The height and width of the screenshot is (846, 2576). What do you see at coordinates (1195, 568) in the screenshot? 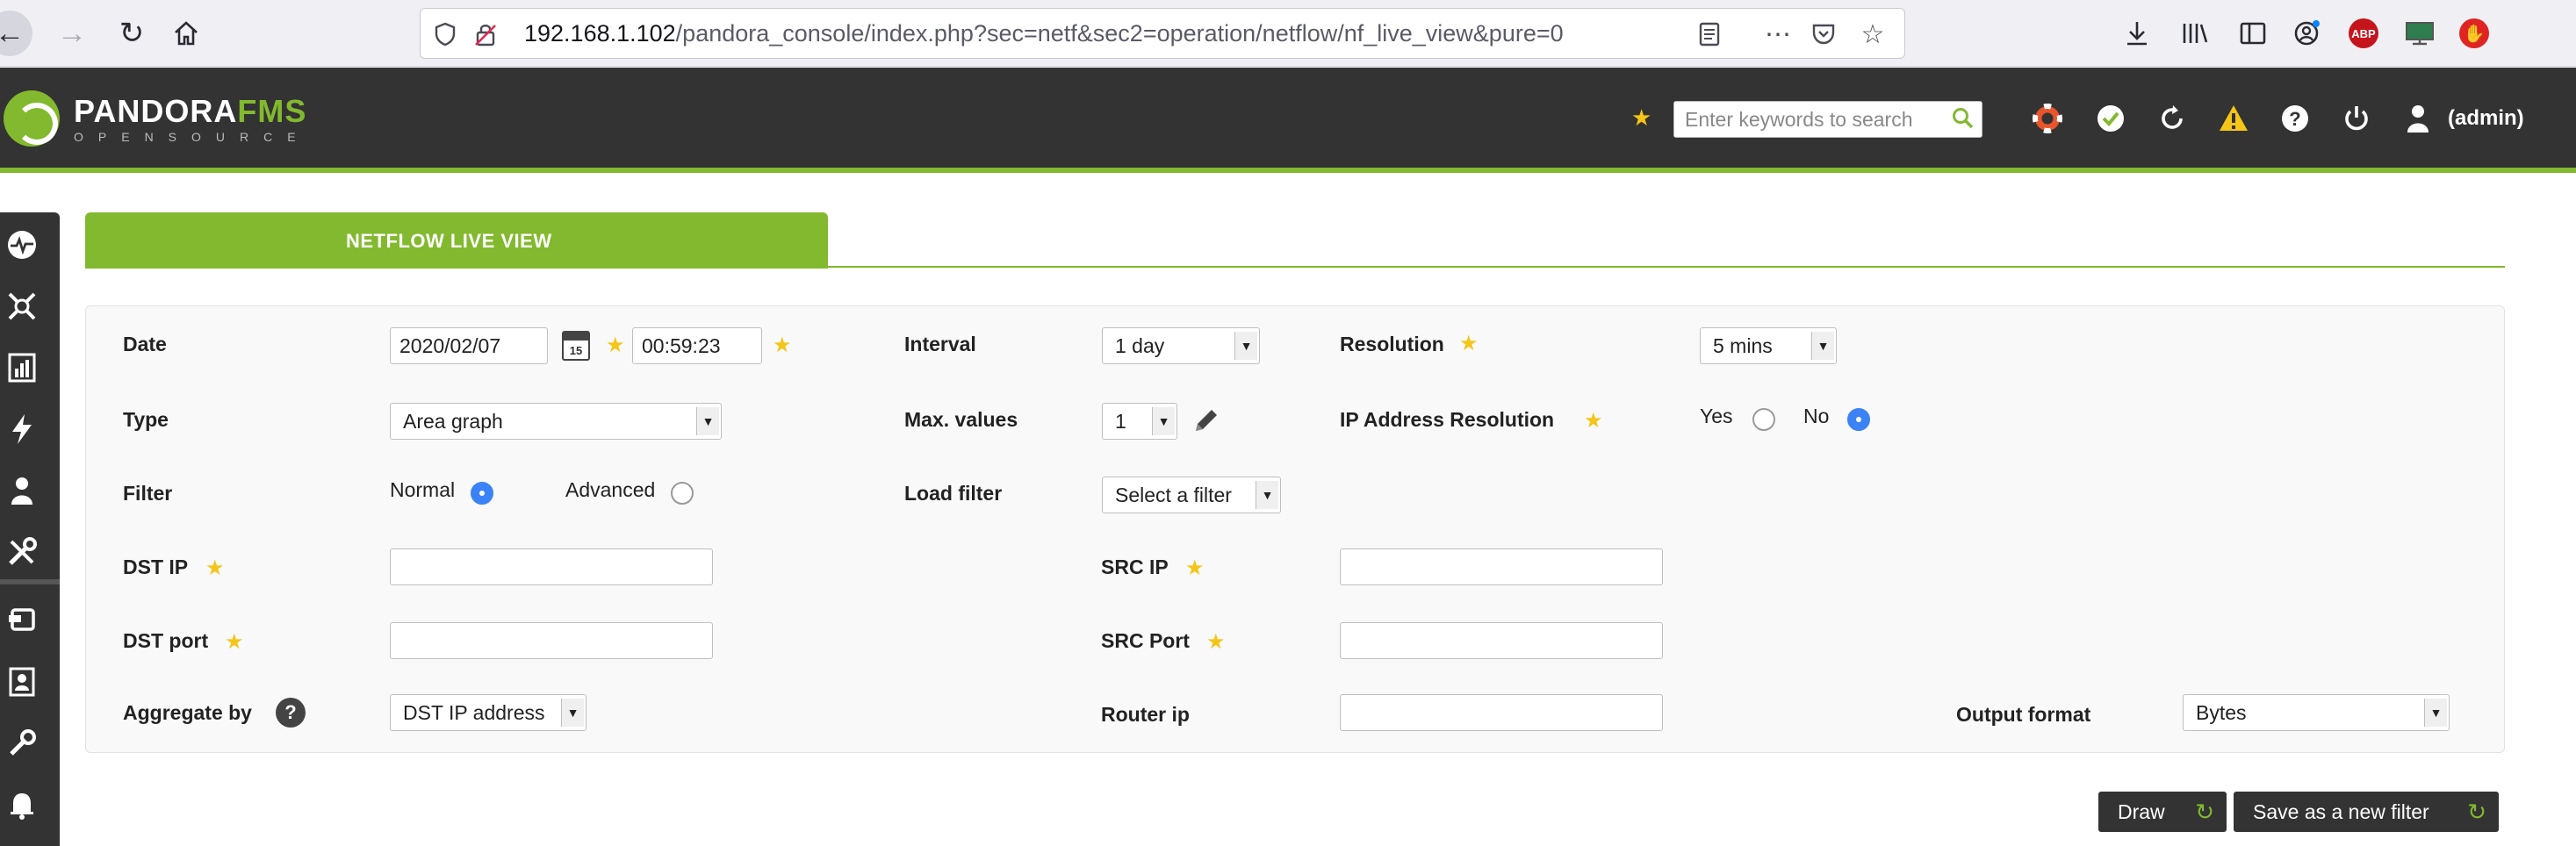
I see `src-ip-star-icon: ★` at bounding box center [1195, 568].